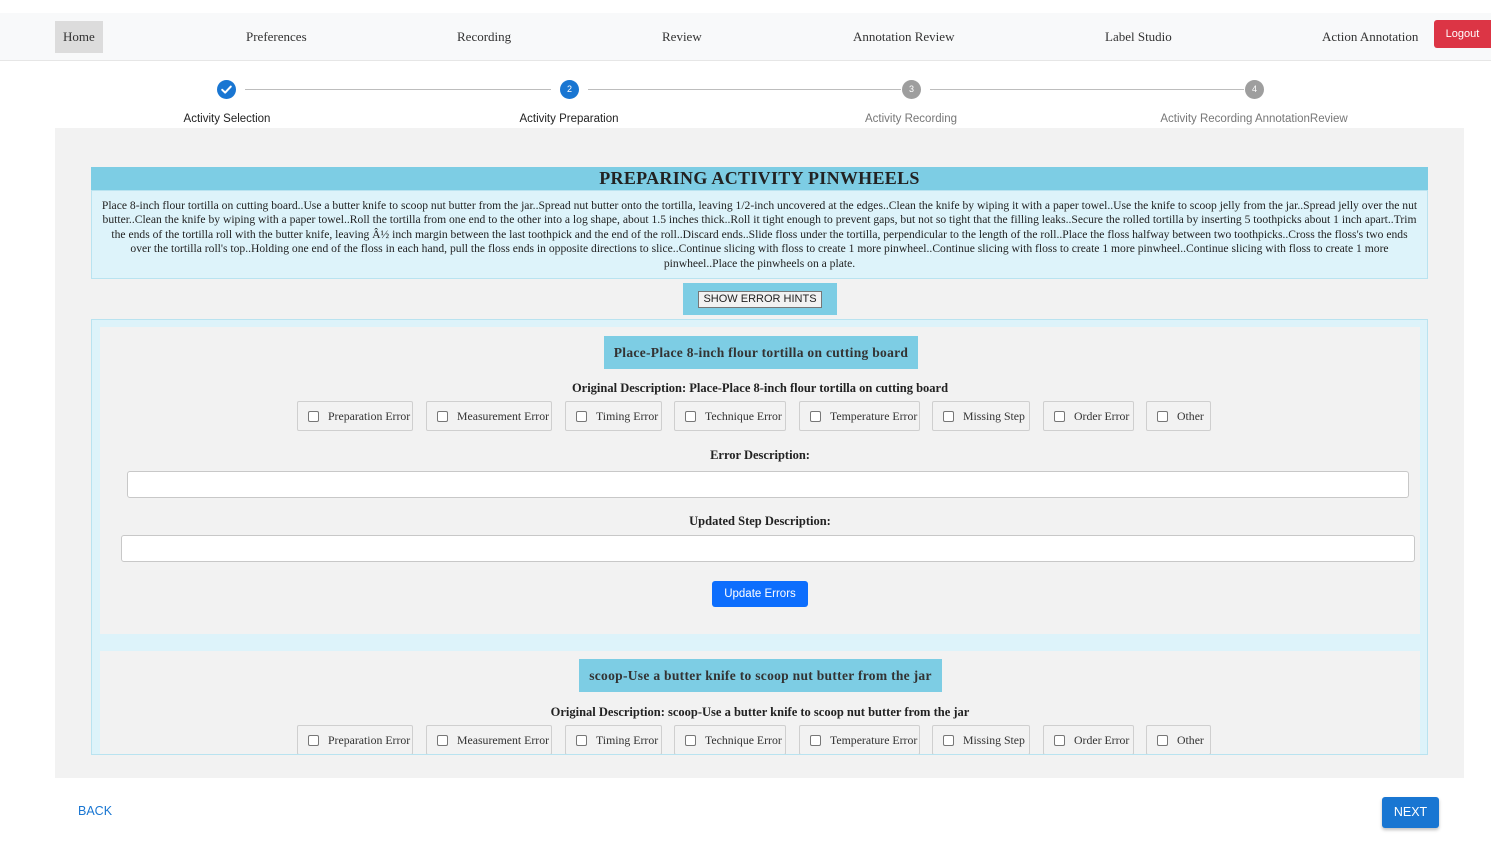 The image size is (1491, 852). What do you see at coordinates (1254, 119) in the screenshot?
I see `step-4-label: Activity Recording AnnotationReview` at bounding box center [1254, 119].